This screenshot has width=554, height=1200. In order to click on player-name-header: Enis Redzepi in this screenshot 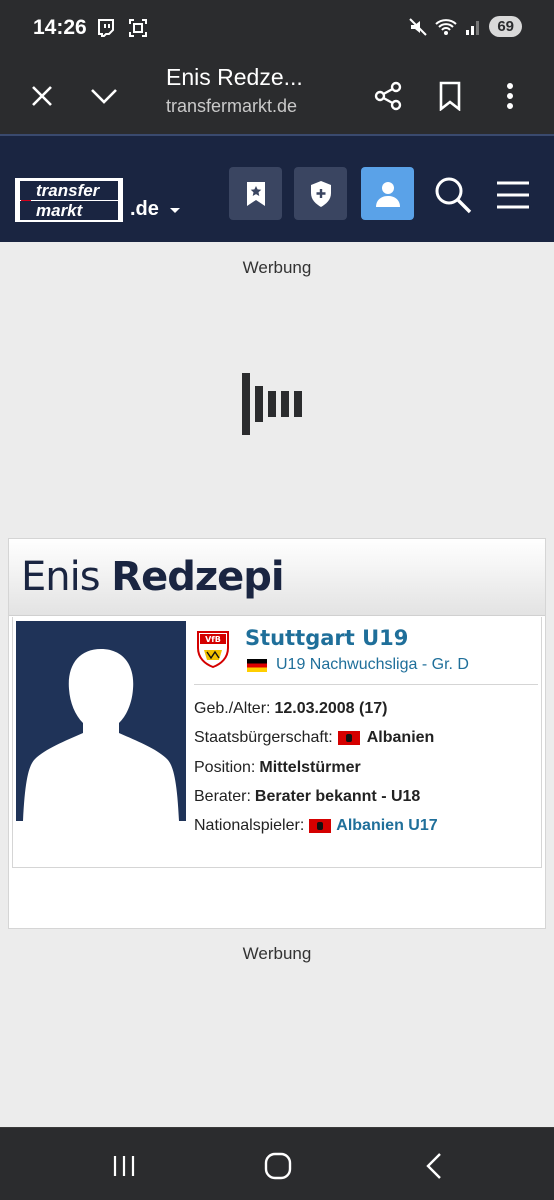, I will do `click(277, 577)`.